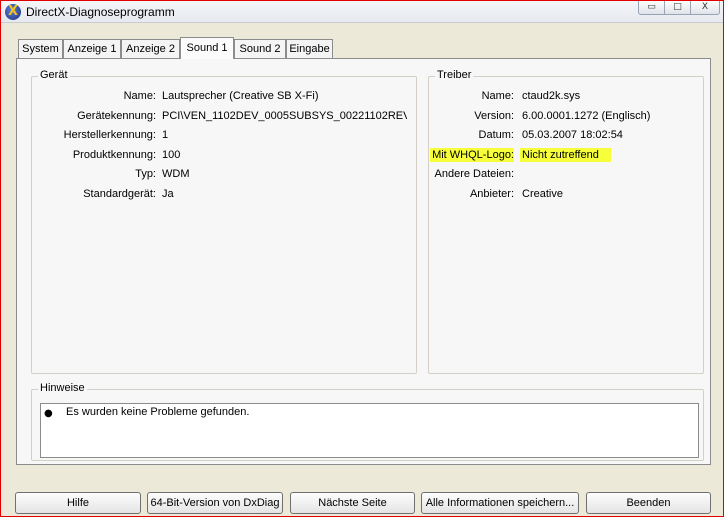 The width and height of the screenshot is (724, 517). Describe the element at coordinates (369, 430) in the screenshot. I see `notes-box: ● Es wurden keine Probleme gefunden.` at that location.